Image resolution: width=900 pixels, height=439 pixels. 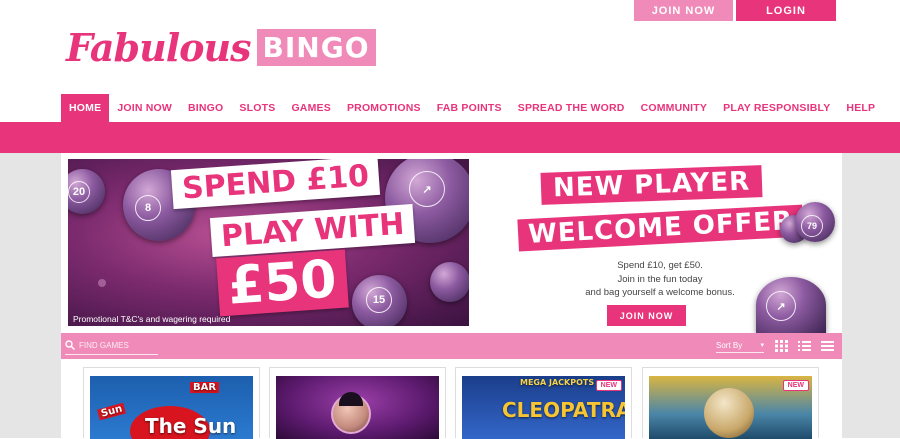 What do you see at coordinates (646, 315) in the screenshot?
I see `offer-join-button: JOIN NOW` at bounding box center [646, 315].